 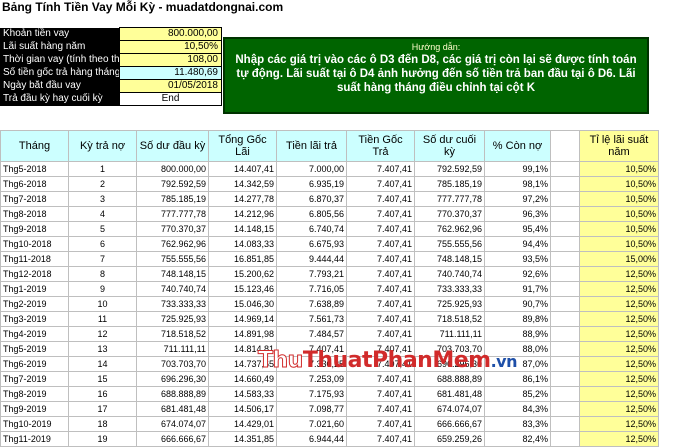 I want to click on table-cell: 6.935,19, so click(x=311, y=184).